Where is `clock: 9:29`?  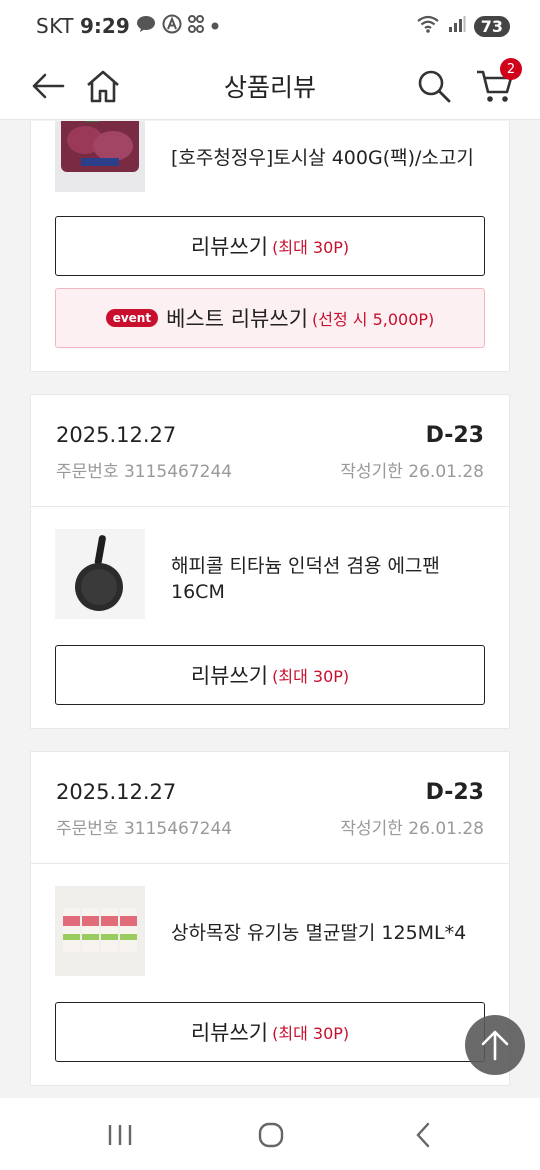 clock: 9:29 is located at coordinates (104, 26).